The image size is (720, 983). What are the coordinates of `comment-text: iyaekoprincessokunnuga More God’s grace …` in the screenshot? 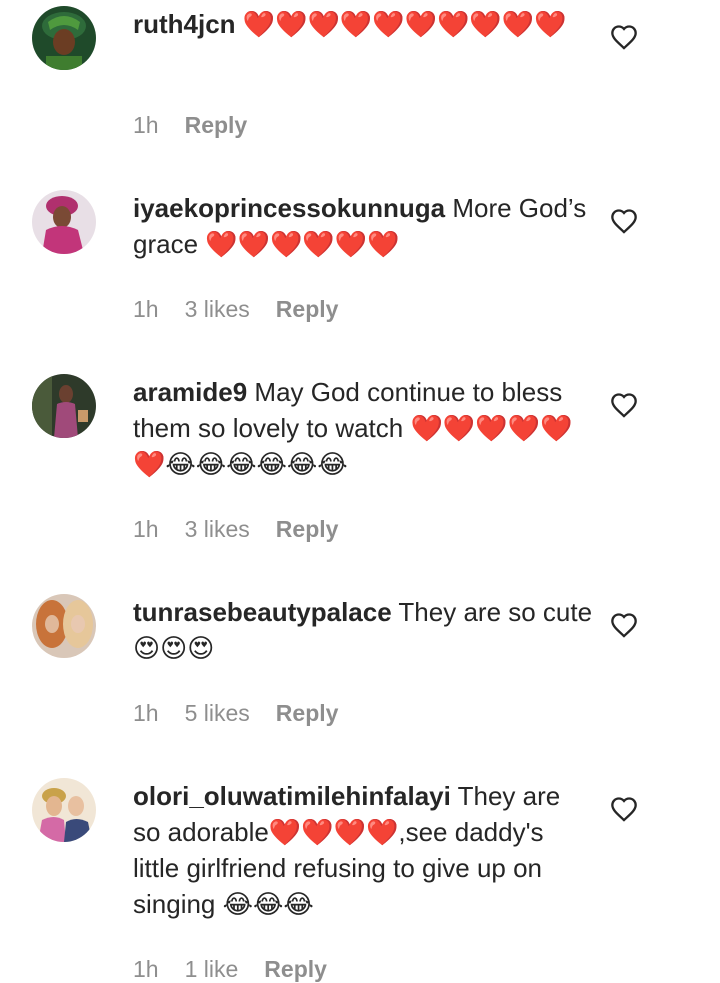 It's located at (363, 226).